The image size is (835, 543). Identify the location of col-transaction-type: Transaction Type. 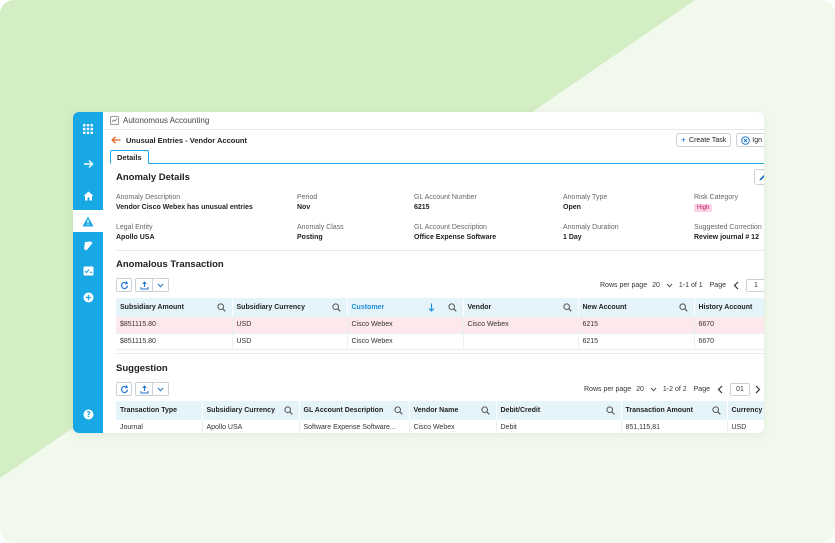
(159, 410).